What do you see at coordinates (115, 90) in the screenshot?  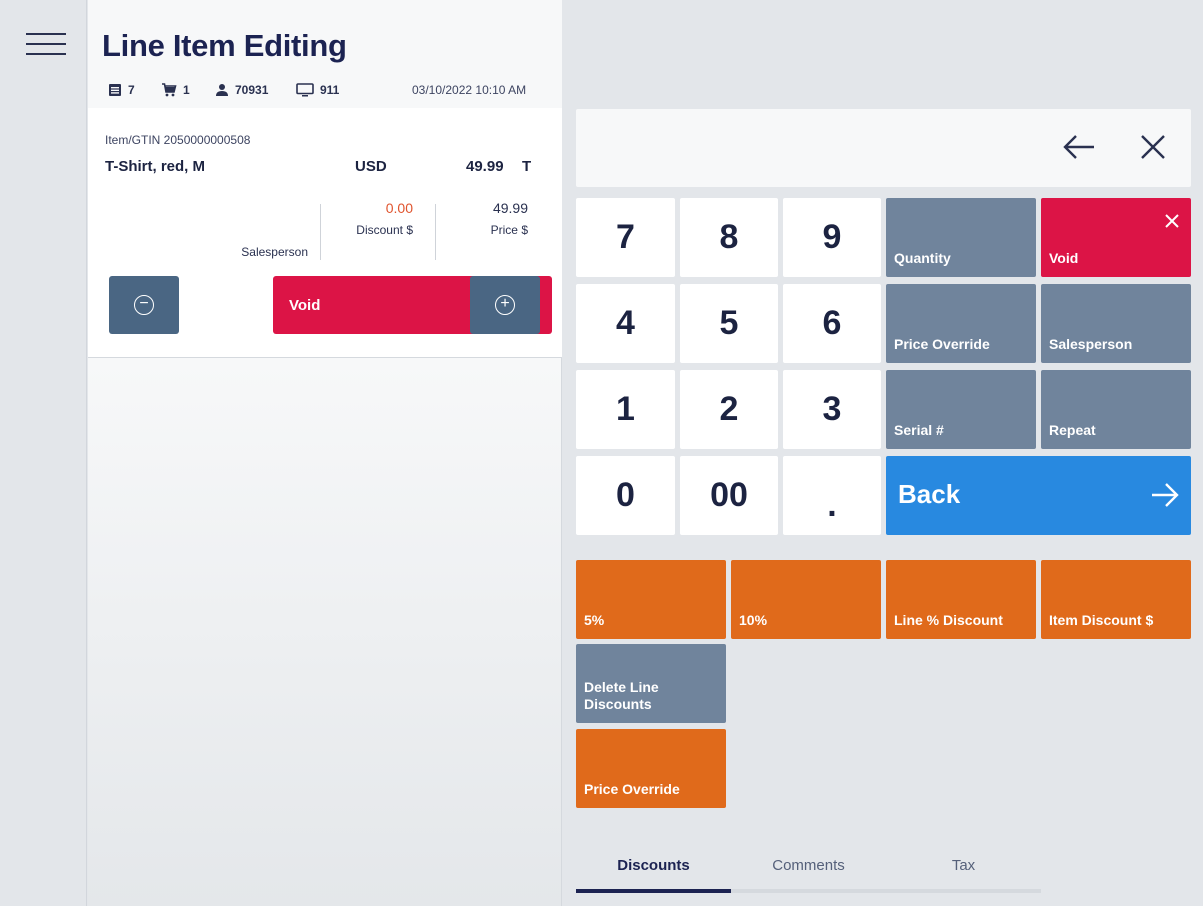 I see `receipt-icon` at bounding box center [115, 90].